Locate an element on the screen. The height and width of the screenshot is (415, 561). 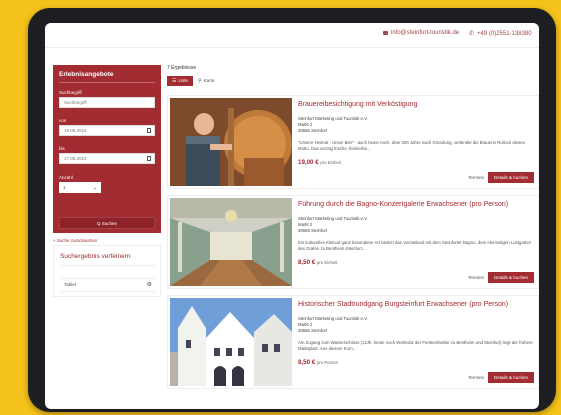
refine-title: Suchergebnis verfeinern is located at coordinates (95, 256).